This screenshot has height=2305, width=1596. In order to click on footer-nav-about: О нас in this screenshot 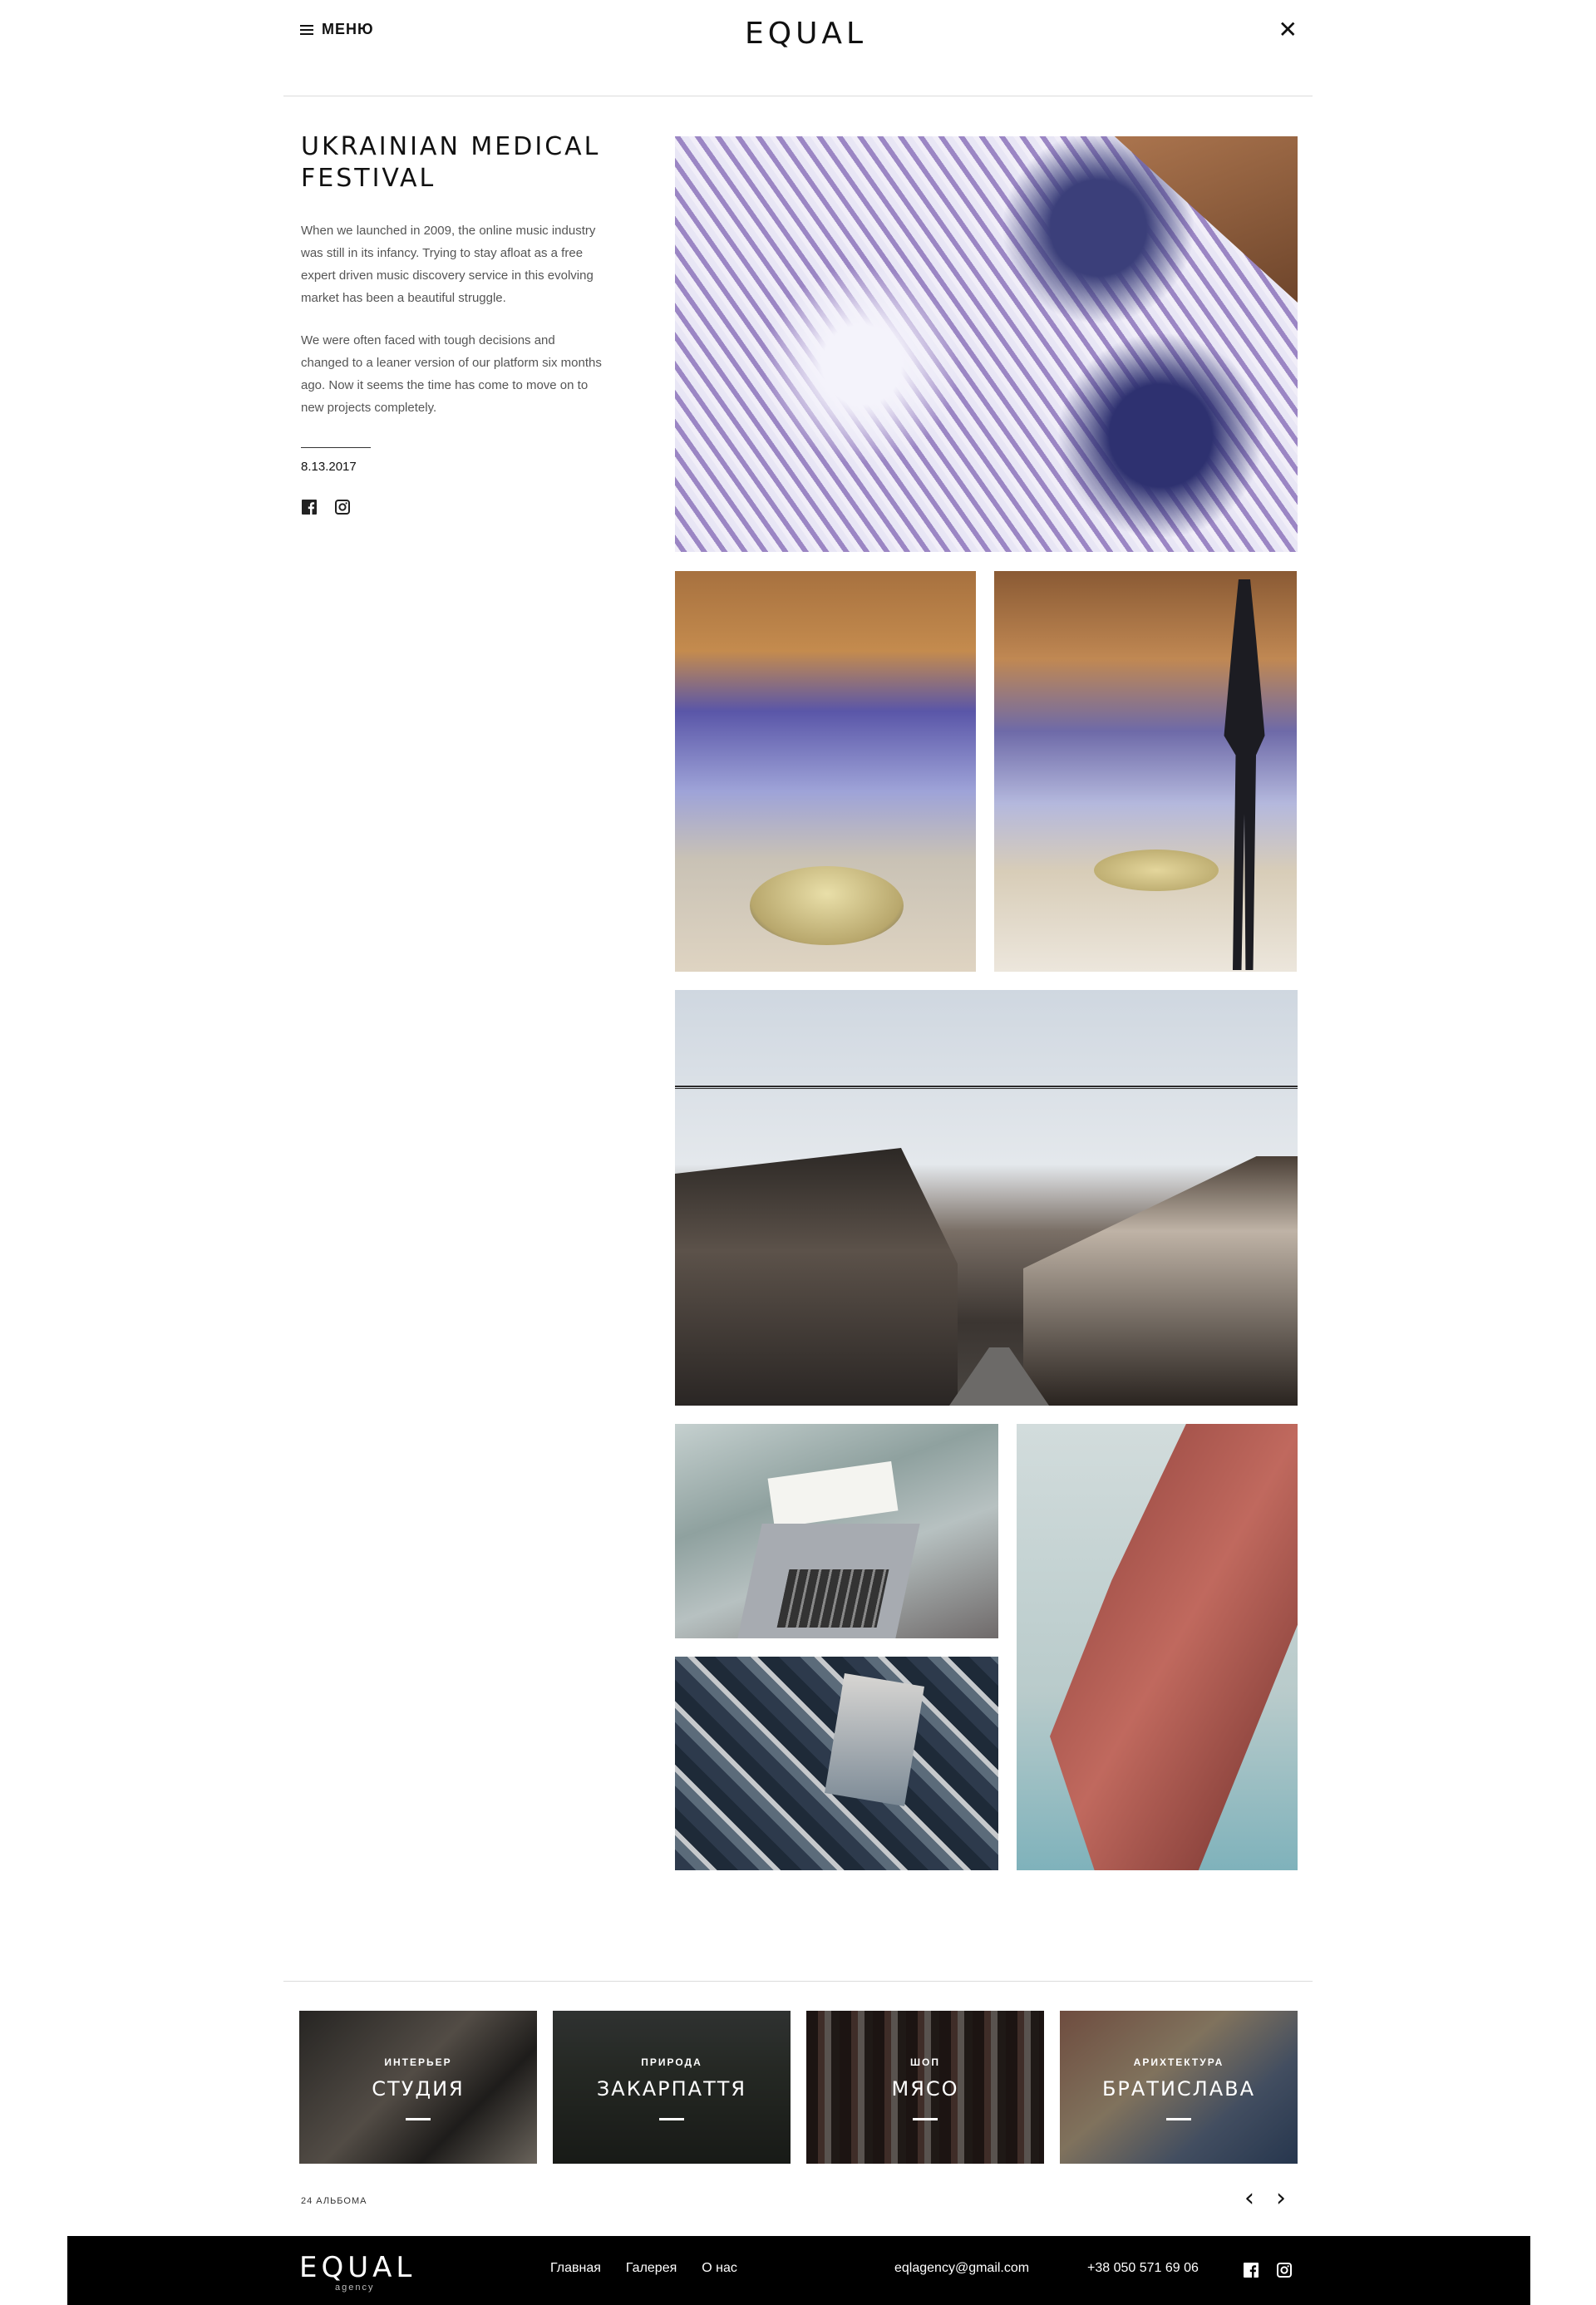, I will do `click(719, 2268)`.